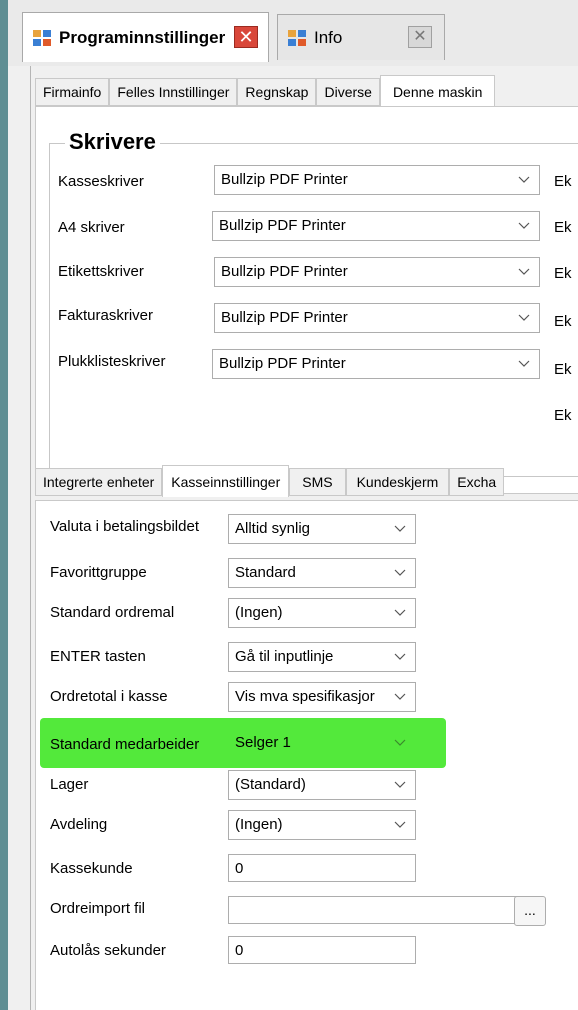  What do you see at coordinates (322, 573) in the screenshot?
I see `select-favorittgruppe: Standard` at bounding box center [322, 573].